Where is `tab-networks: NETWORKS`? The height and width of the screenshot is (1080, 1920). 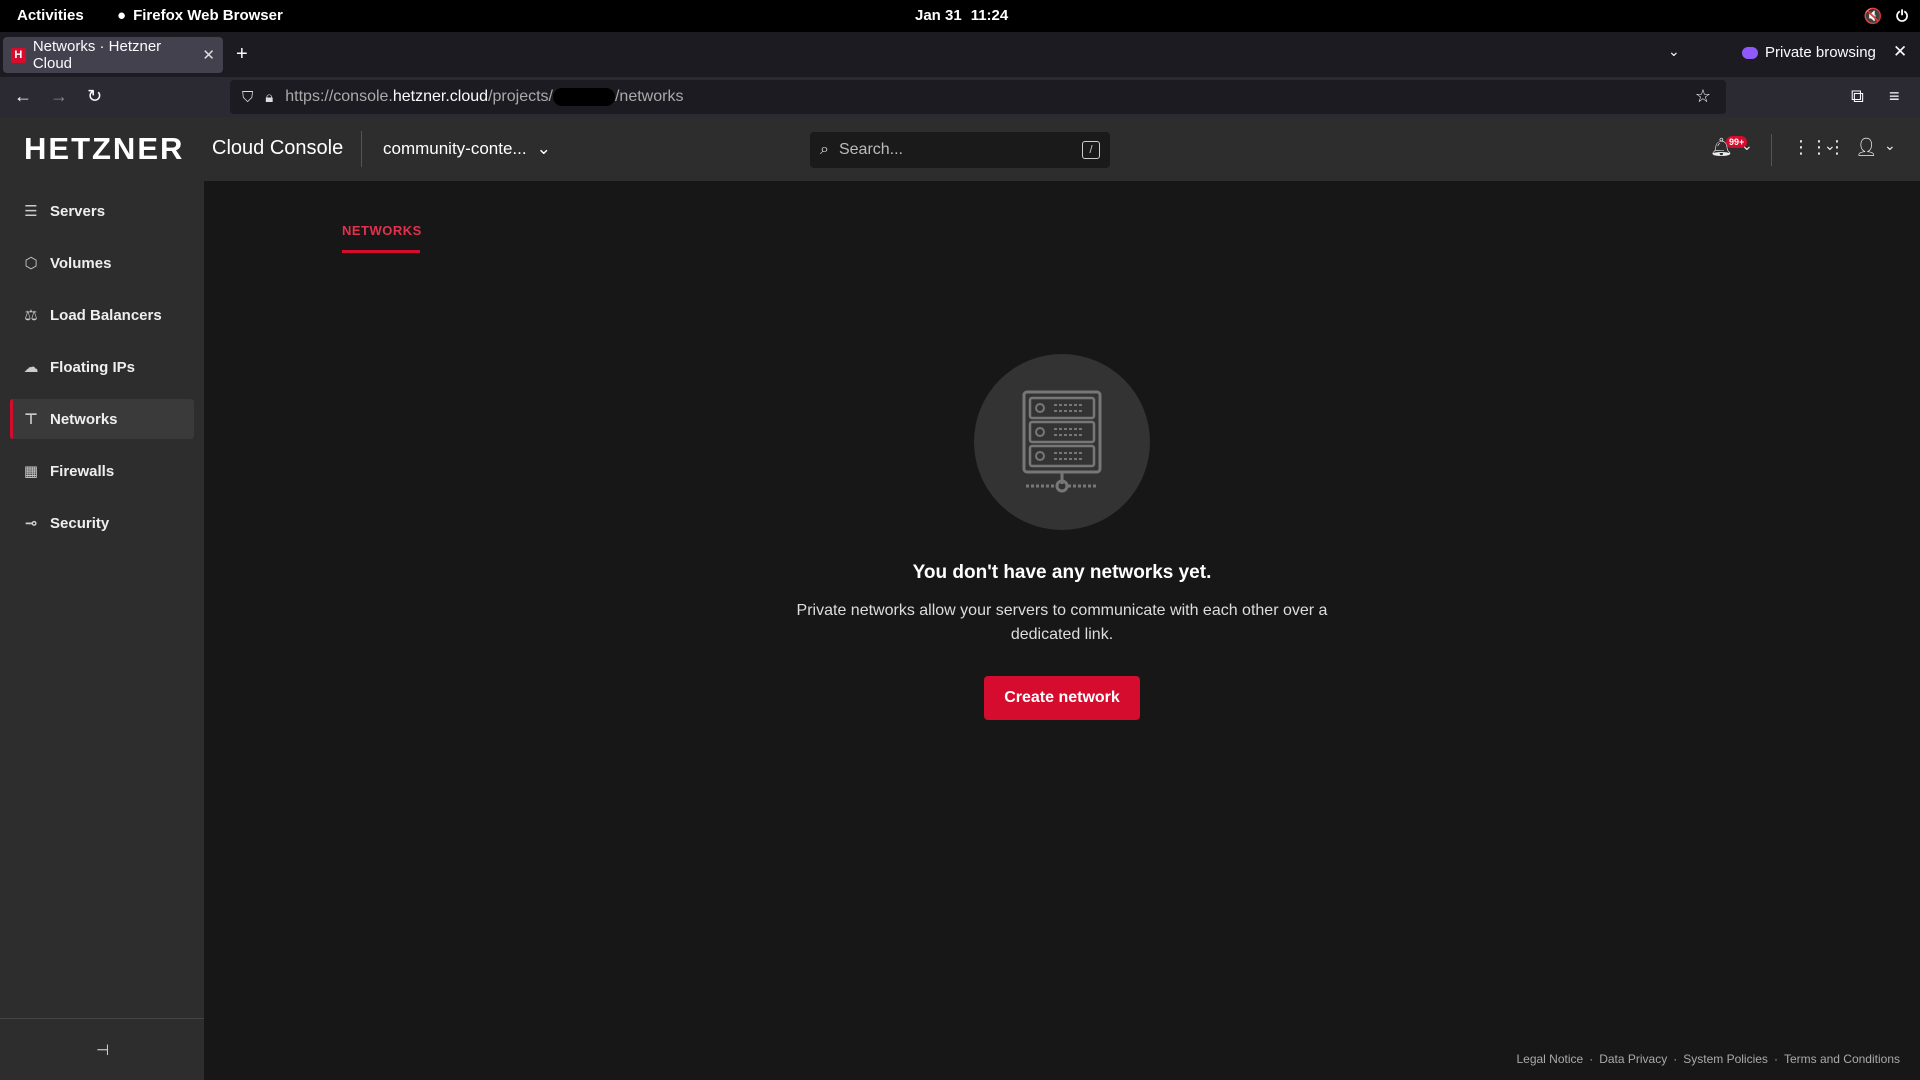
tab-networks: NETWORKS is located at coordinates (382, 230).